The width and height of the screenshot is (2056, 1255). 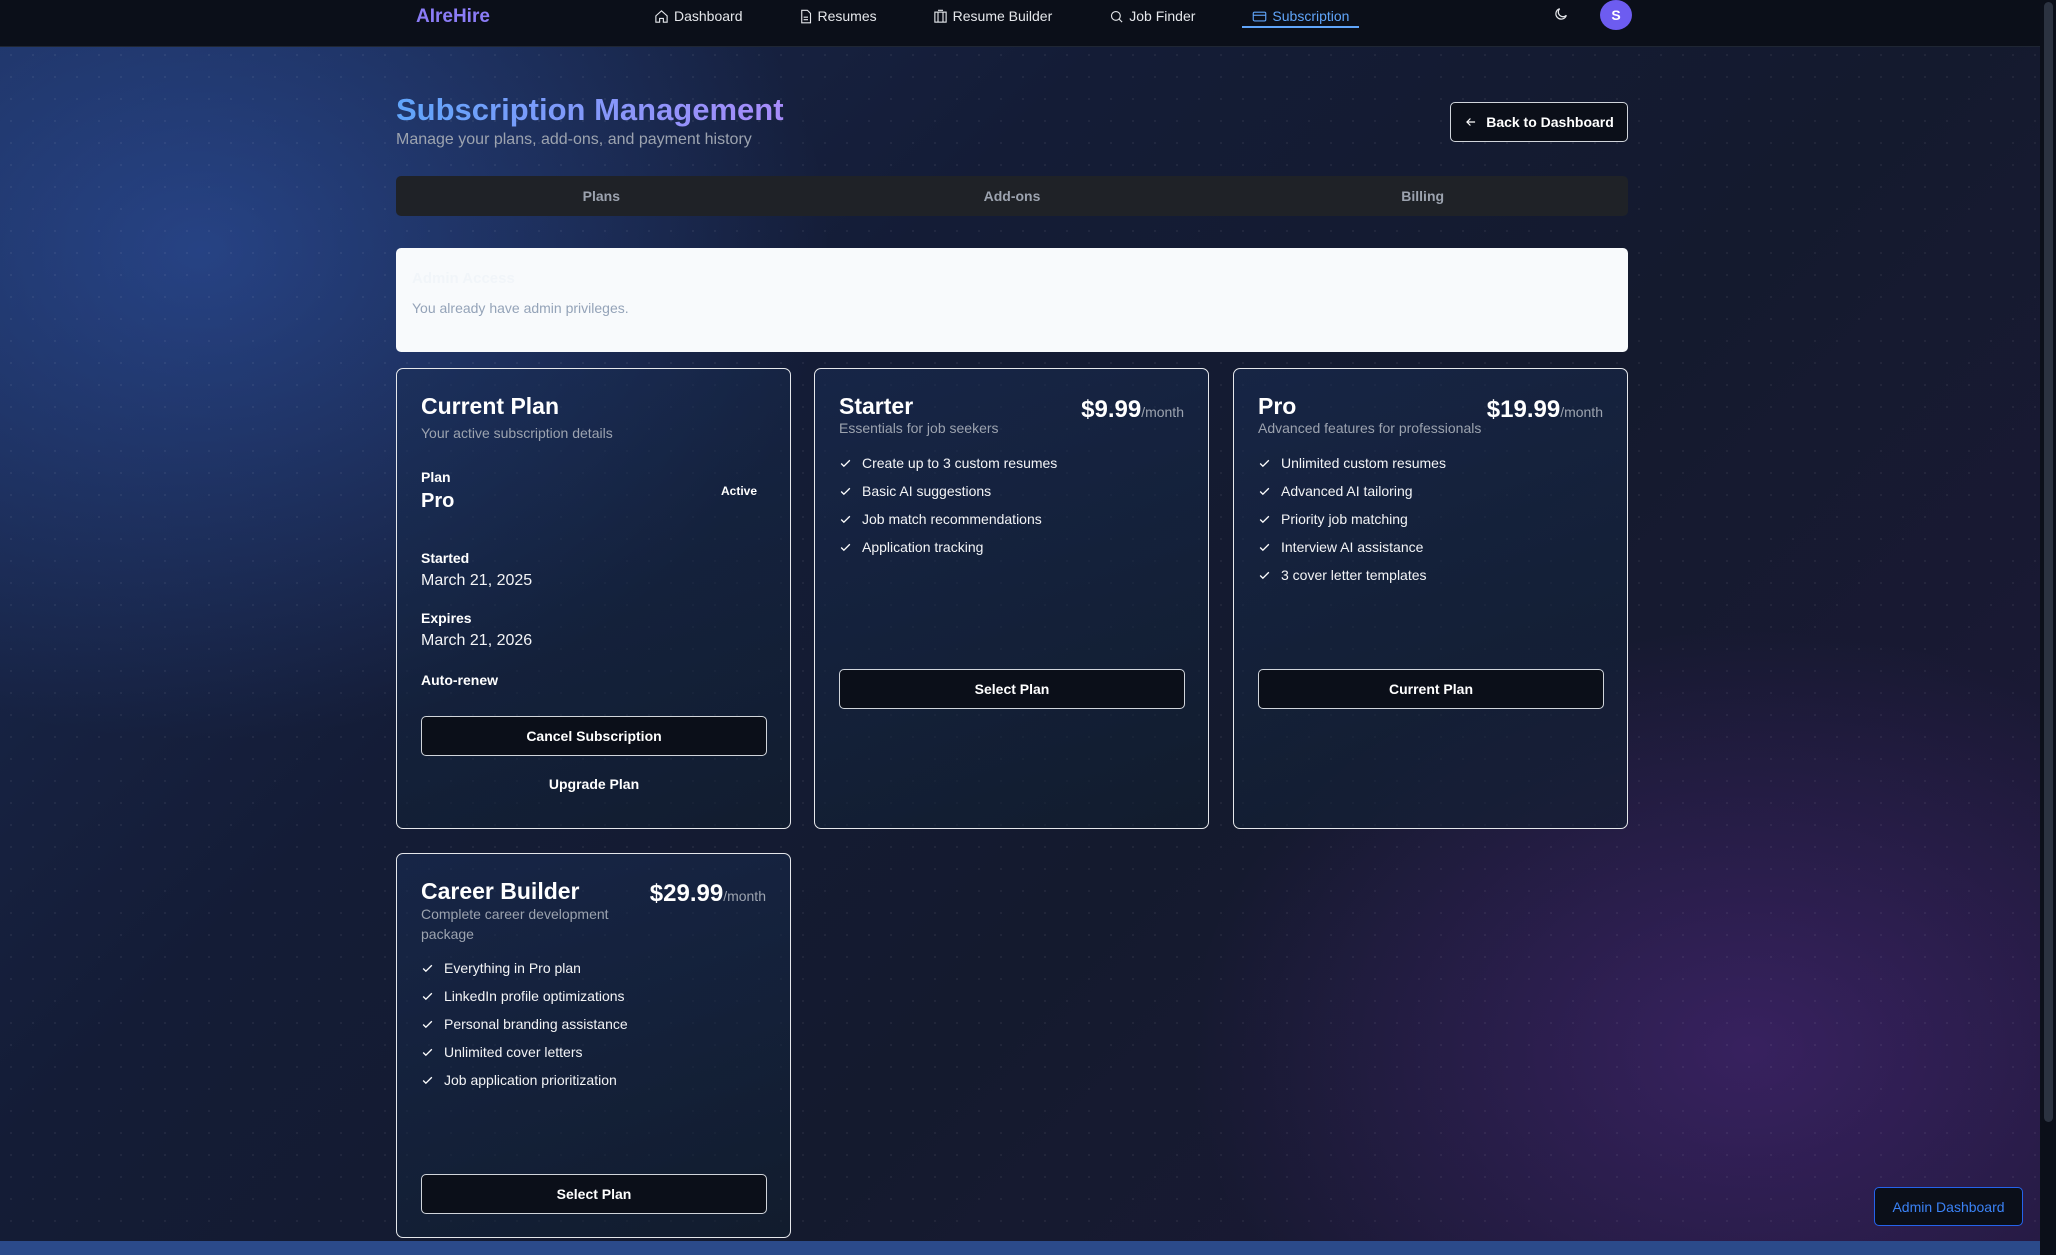 What do you see at coordinates (739, 491) in the screenshot?
I see `status-badge: Active` at bounding box center [739, 491].